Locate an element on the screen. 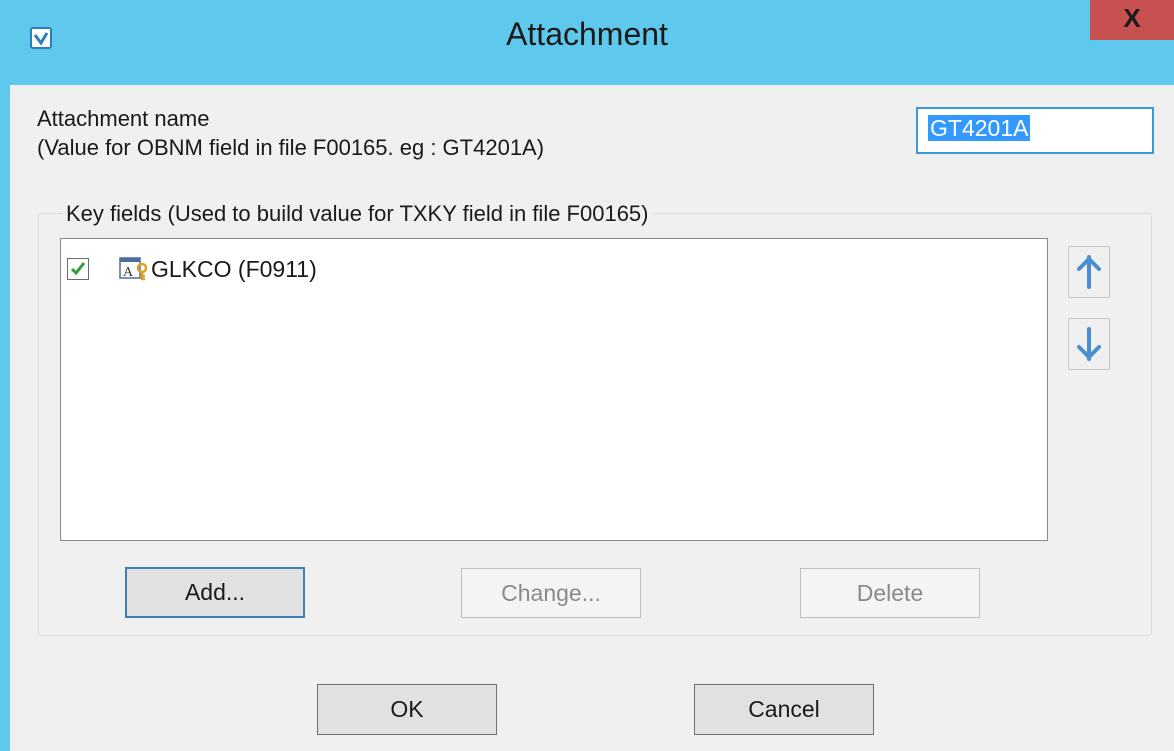 Image resolution: width=1174 pixels, height=751 pixels. arrow-up-icon is located at coordinates (1089, 272).